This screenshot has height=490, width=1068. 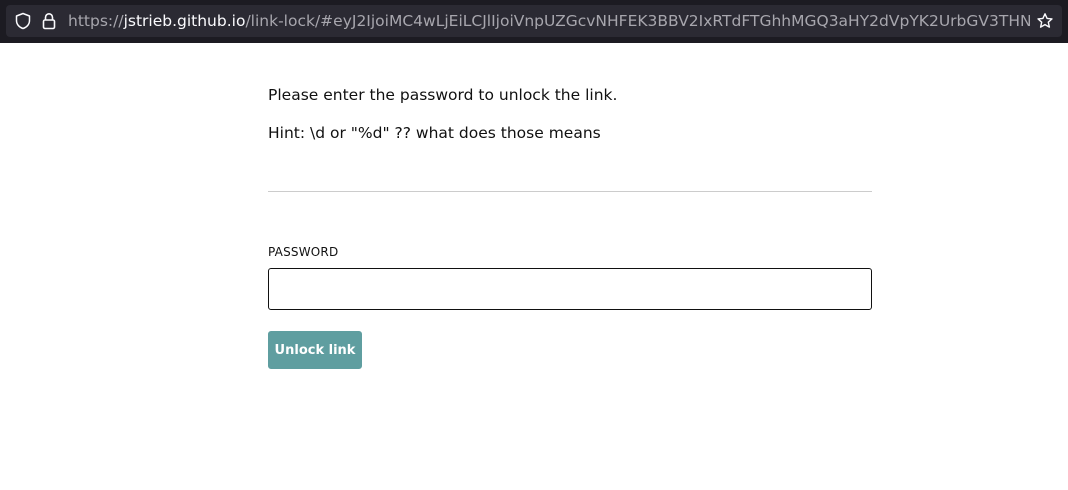 What do you see at coordinates (315, 350) in the screenshot?
I see `unlock-link-button: Unlock link` at bounding box center [315, 350].